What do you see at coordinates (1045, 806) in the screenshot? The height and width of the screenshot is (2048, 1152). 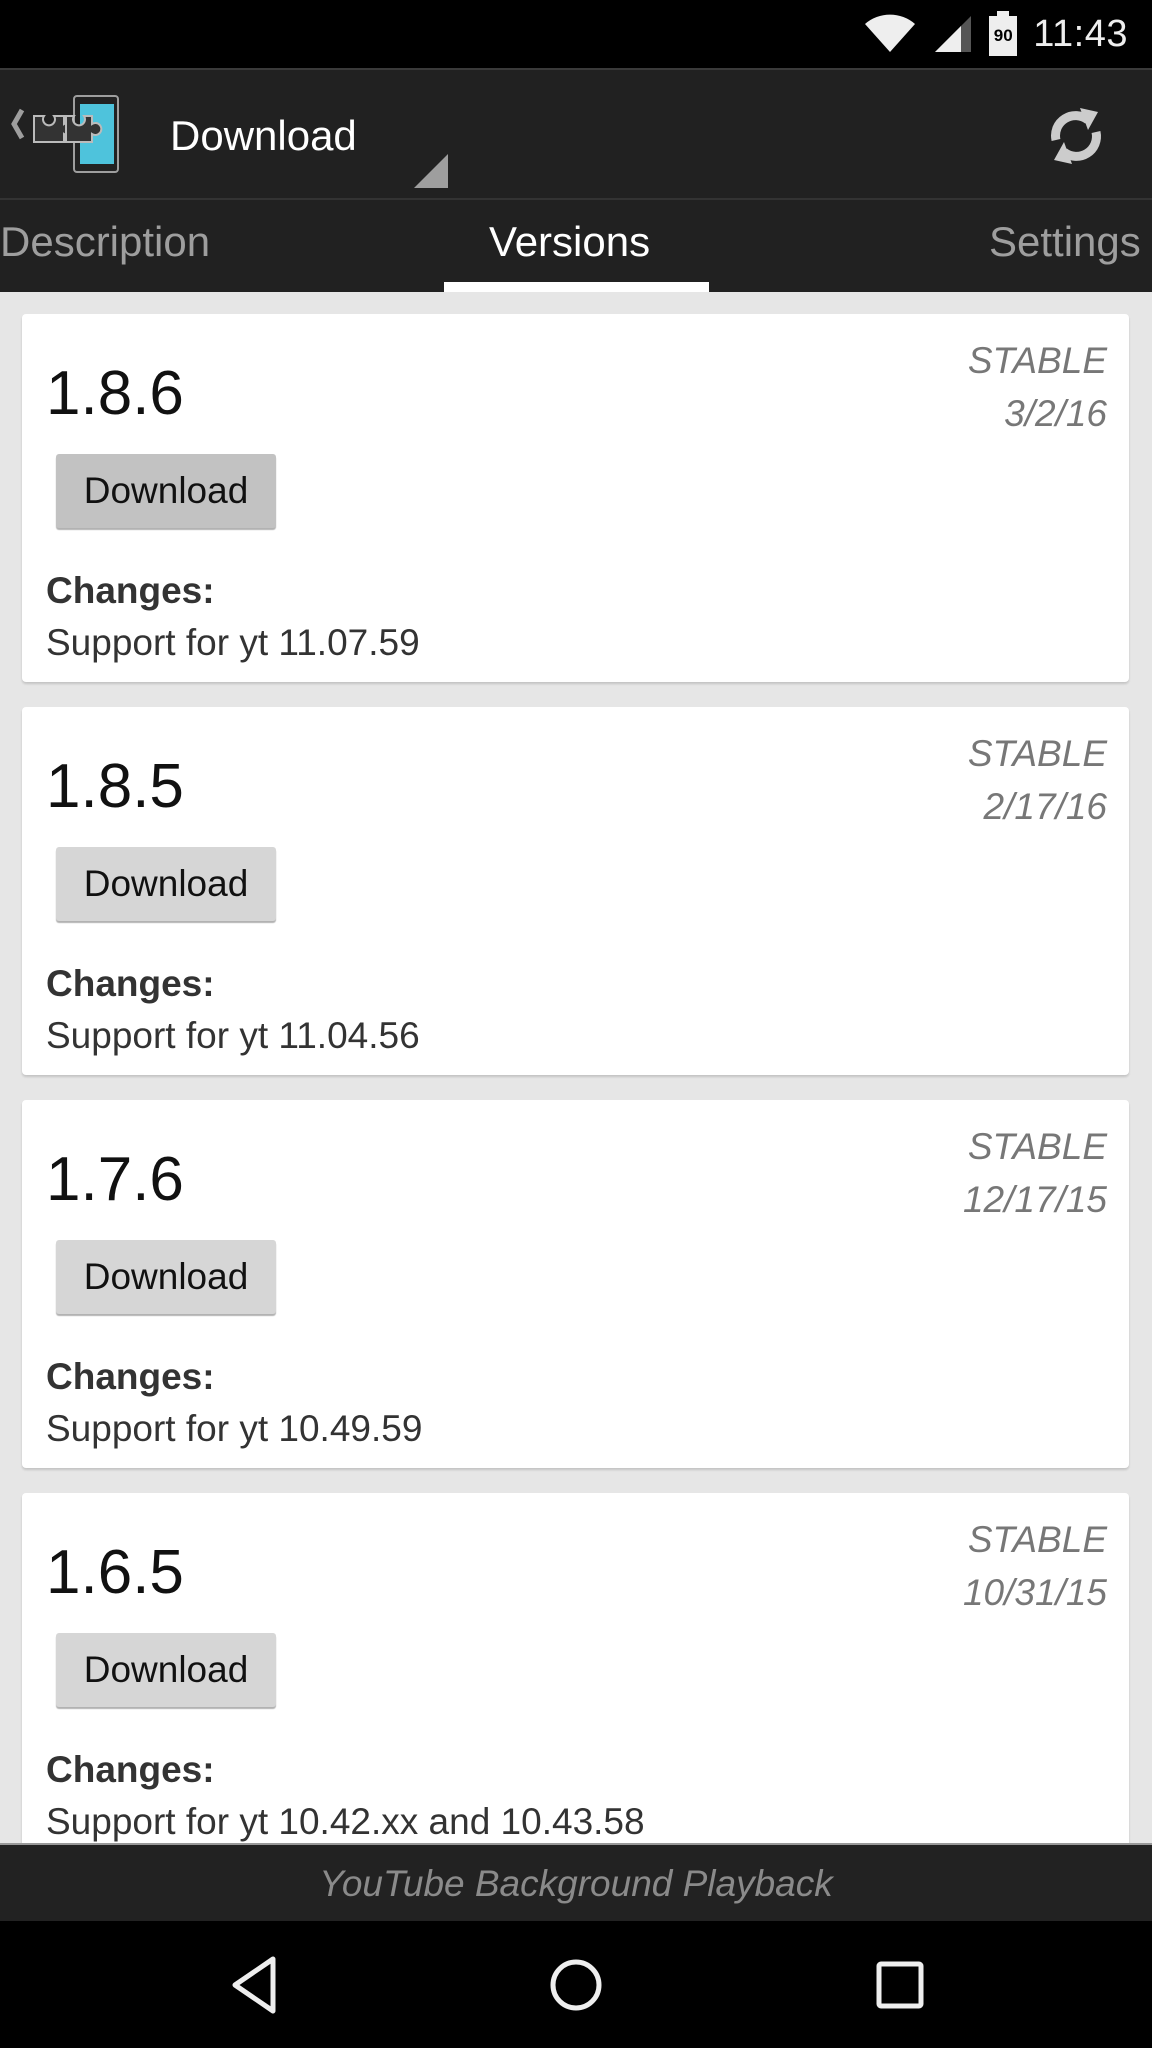 I see `release-date: 2/17/16` at bounding box center [1045, 806].